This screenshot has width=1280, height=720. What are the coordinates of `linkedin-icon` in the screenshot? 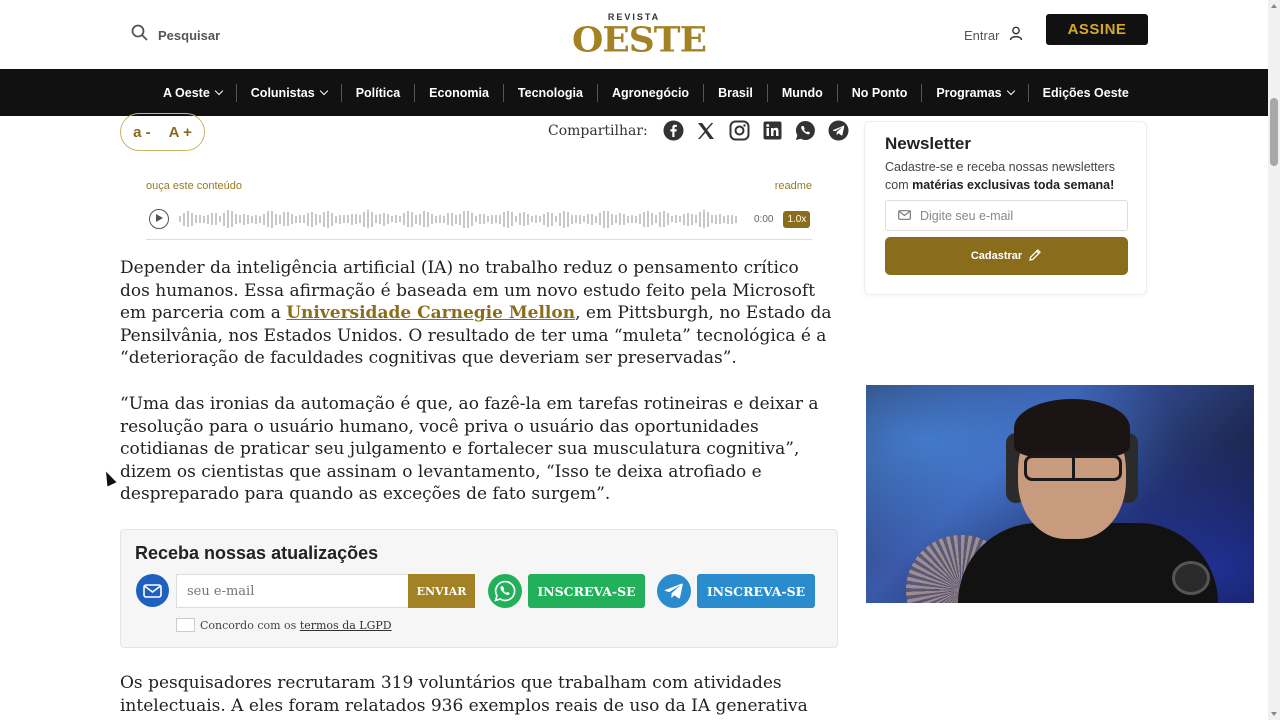 It's located at (772, 130).